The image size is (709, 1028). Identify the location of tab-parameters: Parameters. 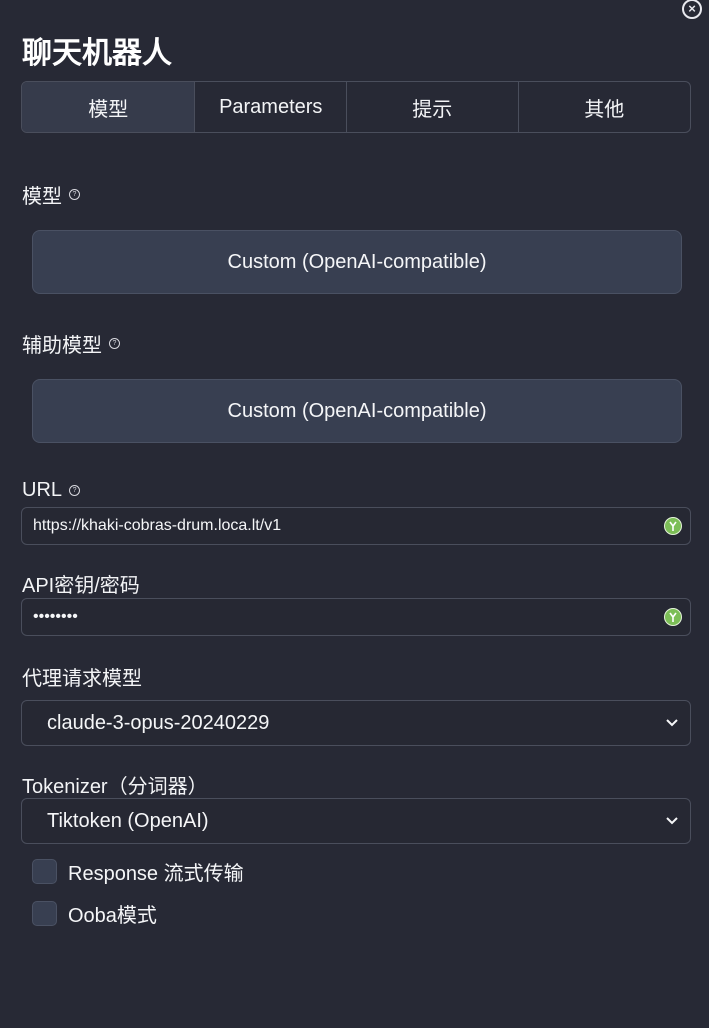
(270, 107).